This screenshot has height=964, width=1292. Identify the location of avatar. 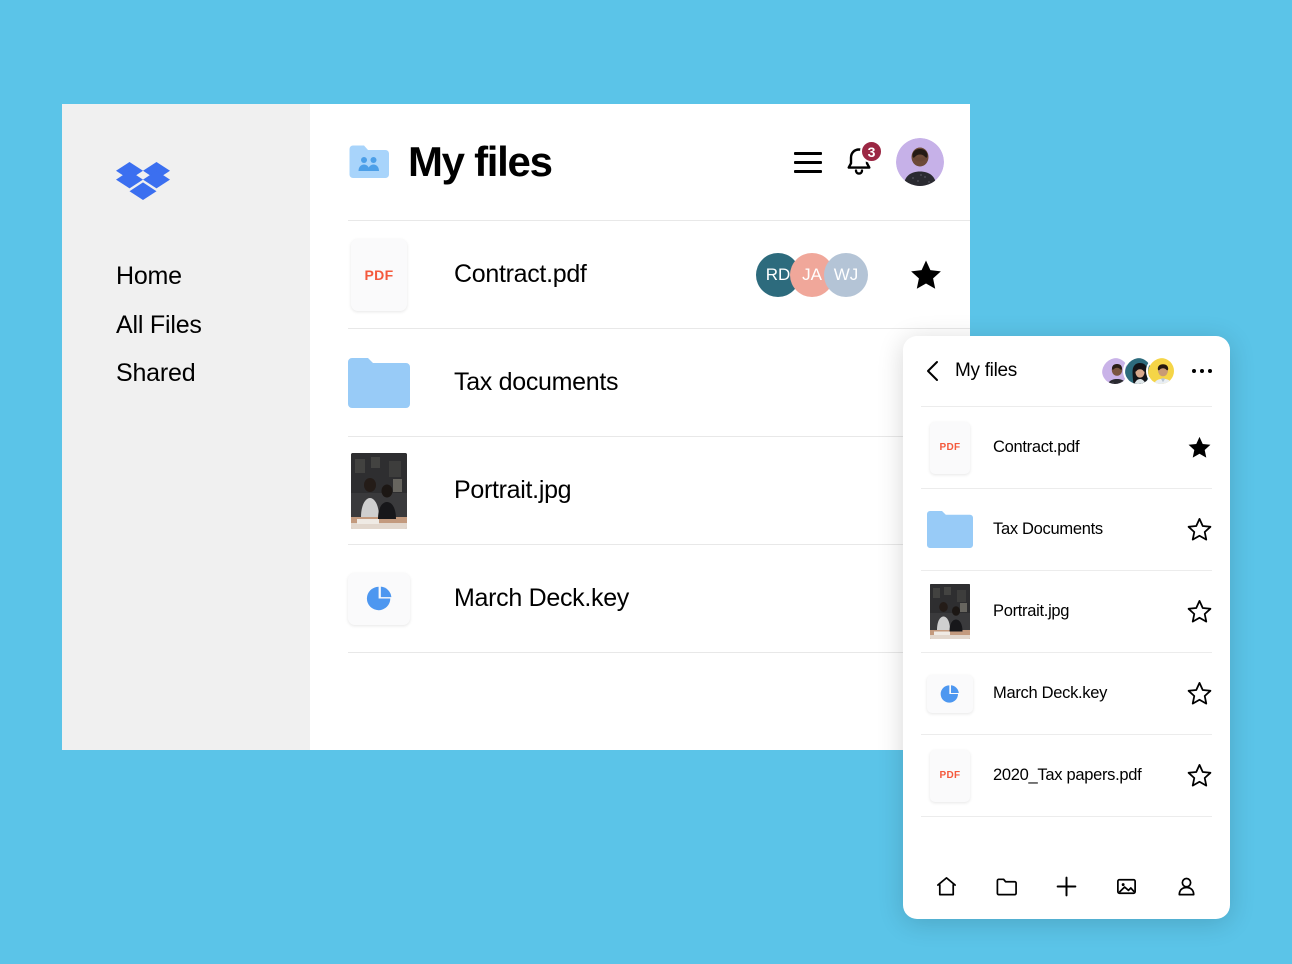
(920, 162).